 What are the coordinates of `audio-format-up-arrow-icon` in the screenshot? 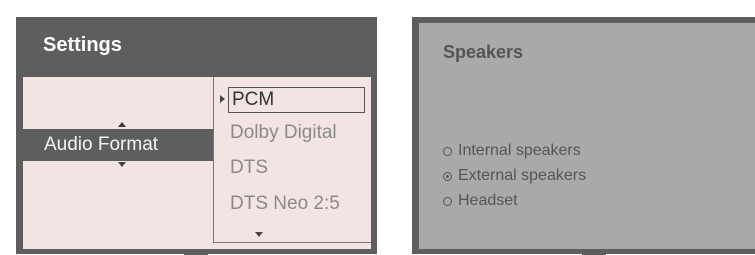 It's located at (122, 124).